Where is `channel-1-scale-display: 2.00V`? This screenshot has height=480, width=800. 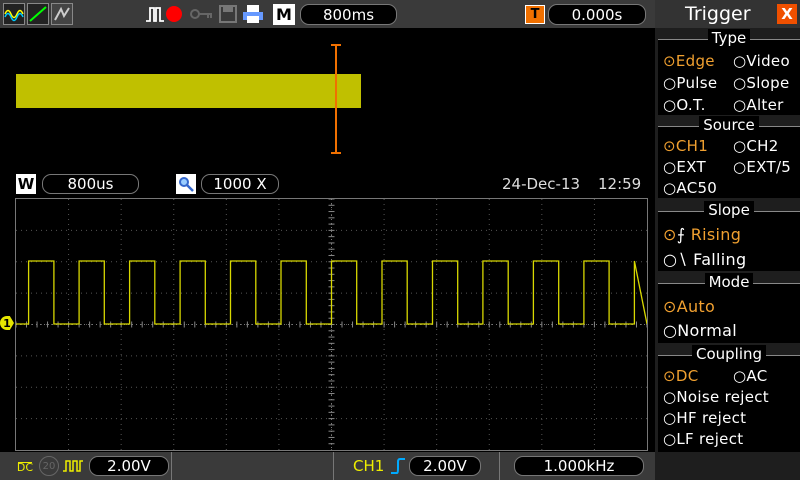
channel-1-scale-display: 2.00V is located at coordinates (129, 466).